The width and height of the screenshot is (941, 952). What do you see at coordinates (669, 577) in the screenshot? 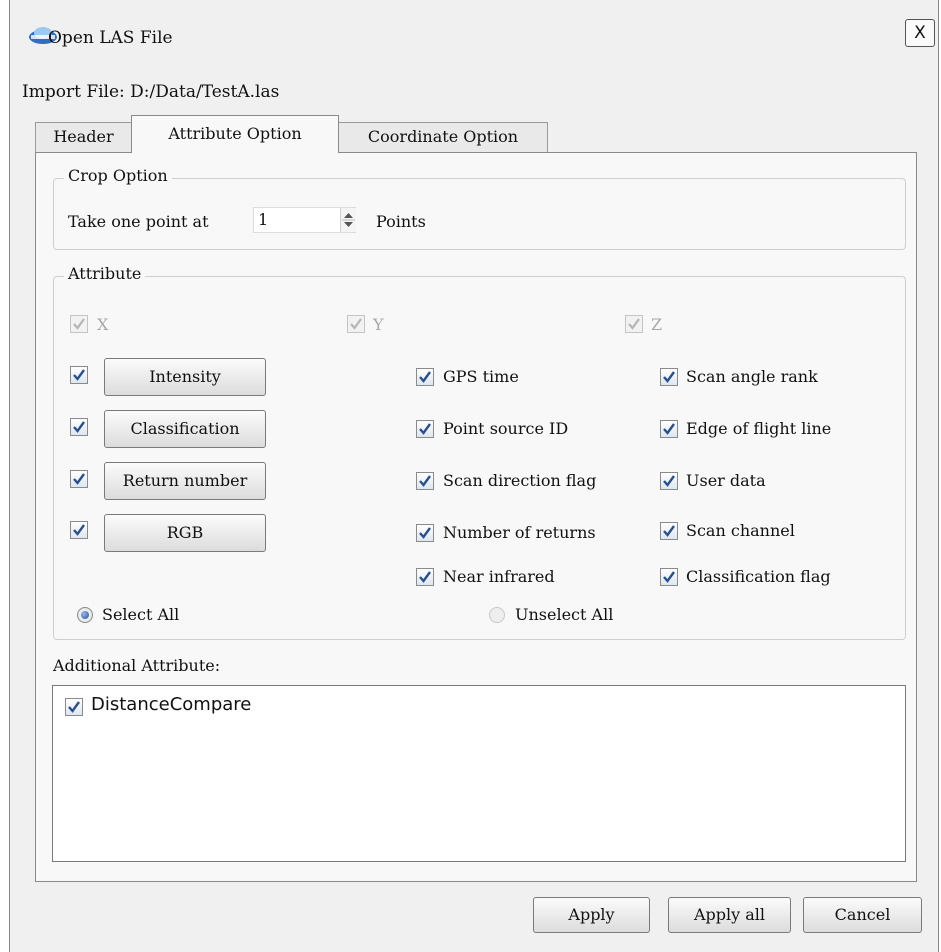
I see `classification-flag-checkbox` at bounding box center [669, 577].